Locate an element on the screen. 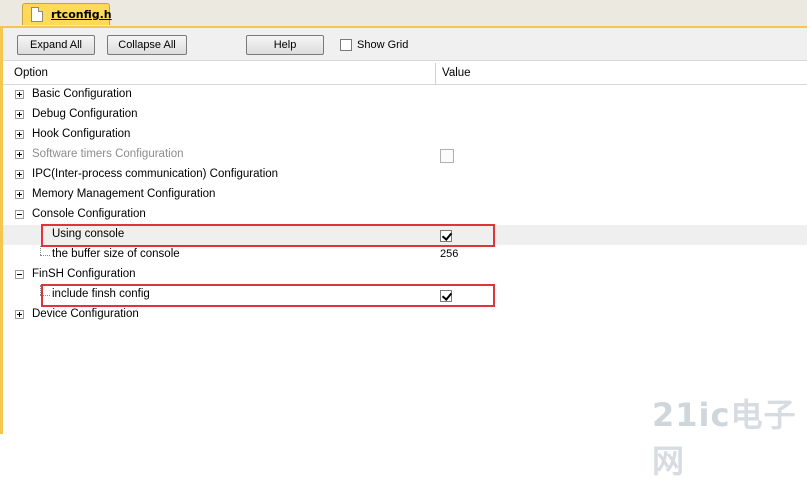 The image size is (807, 482). row-label: Software timers Configuration is located at coordinates (108, 154).